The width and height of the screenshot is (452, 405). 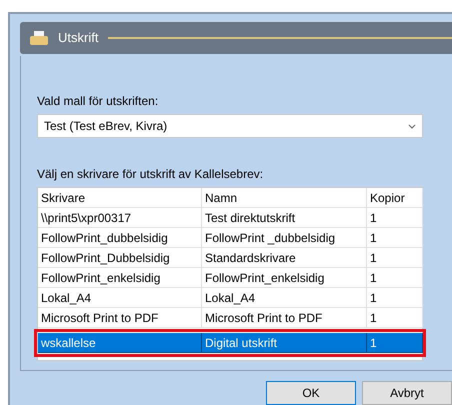 What do you see at coordinates (311, 393) in the screenshot?
I see `dialog-button: OK` at bounding box center [311, 393].